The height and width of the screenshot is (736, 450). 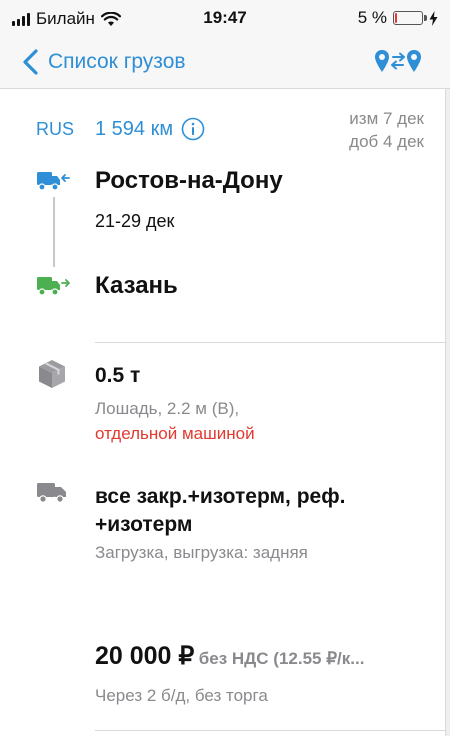 What do you see at coordinates (225, 18) in the screenshot?
I see `status-bar: Билайн 19:47 5 %` at bounding box center [225, 18].